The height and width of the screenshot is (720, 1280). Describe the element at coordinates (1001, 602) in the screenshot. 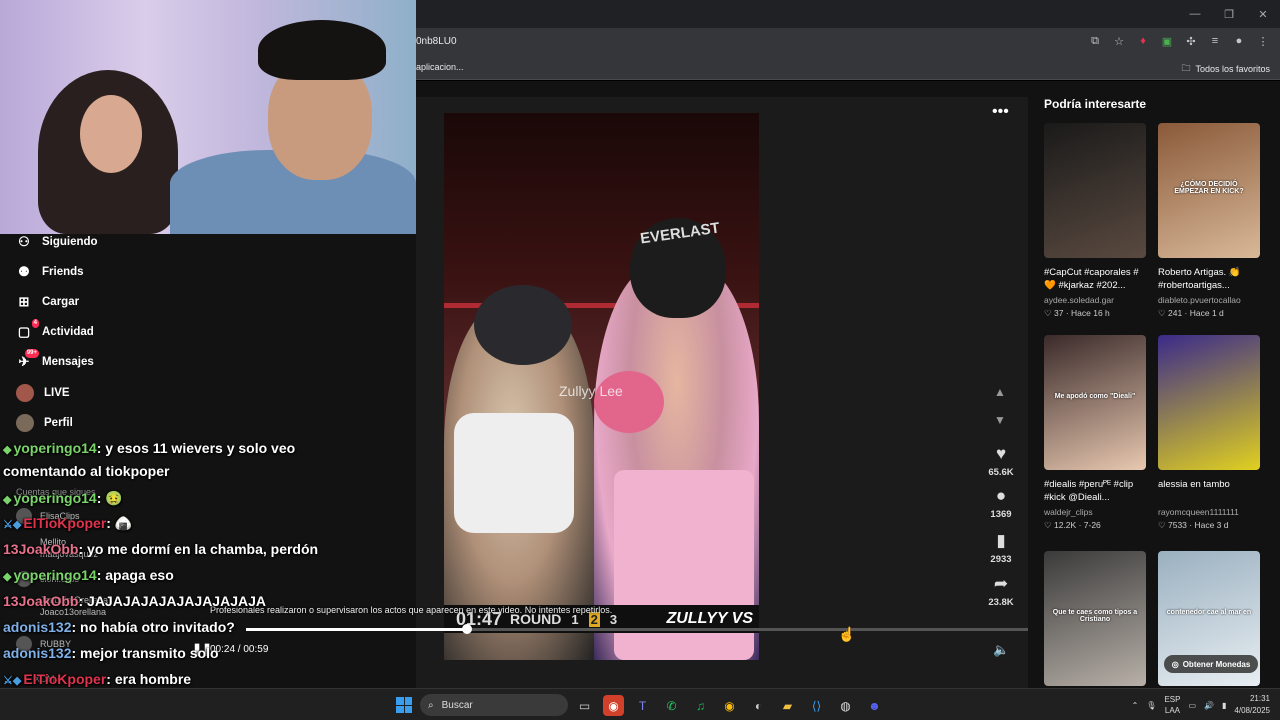

I see `share-count: 23.8K` at that location.